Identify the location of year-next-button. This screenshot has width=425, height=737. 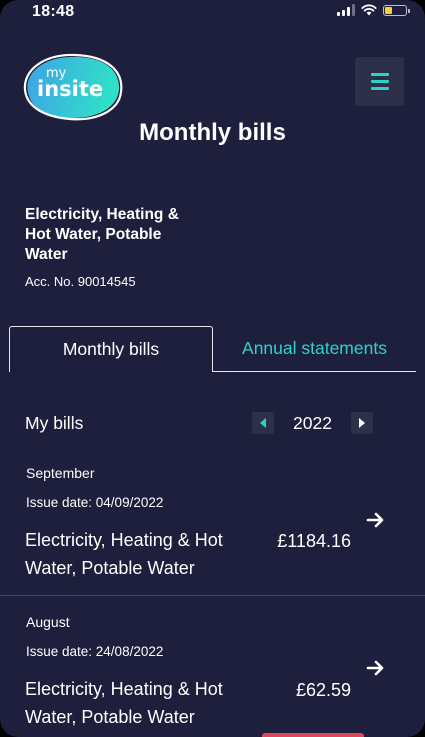
(362, 423).